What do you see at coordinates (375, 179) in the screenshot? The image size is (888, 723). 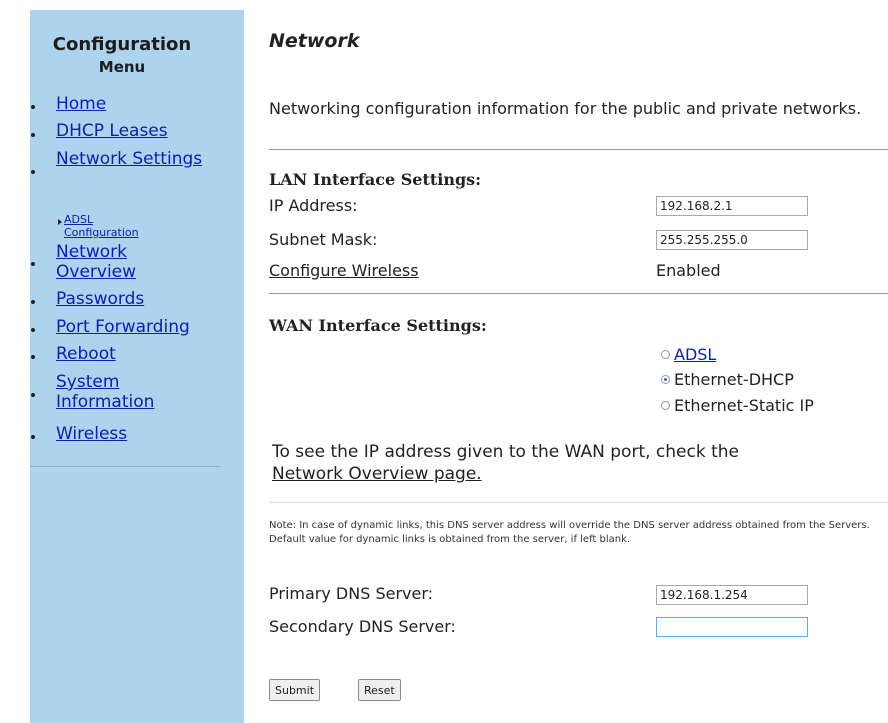 I see `lan-settings-heading: LAN Interface Settings:` at bounding box center [375, 179].